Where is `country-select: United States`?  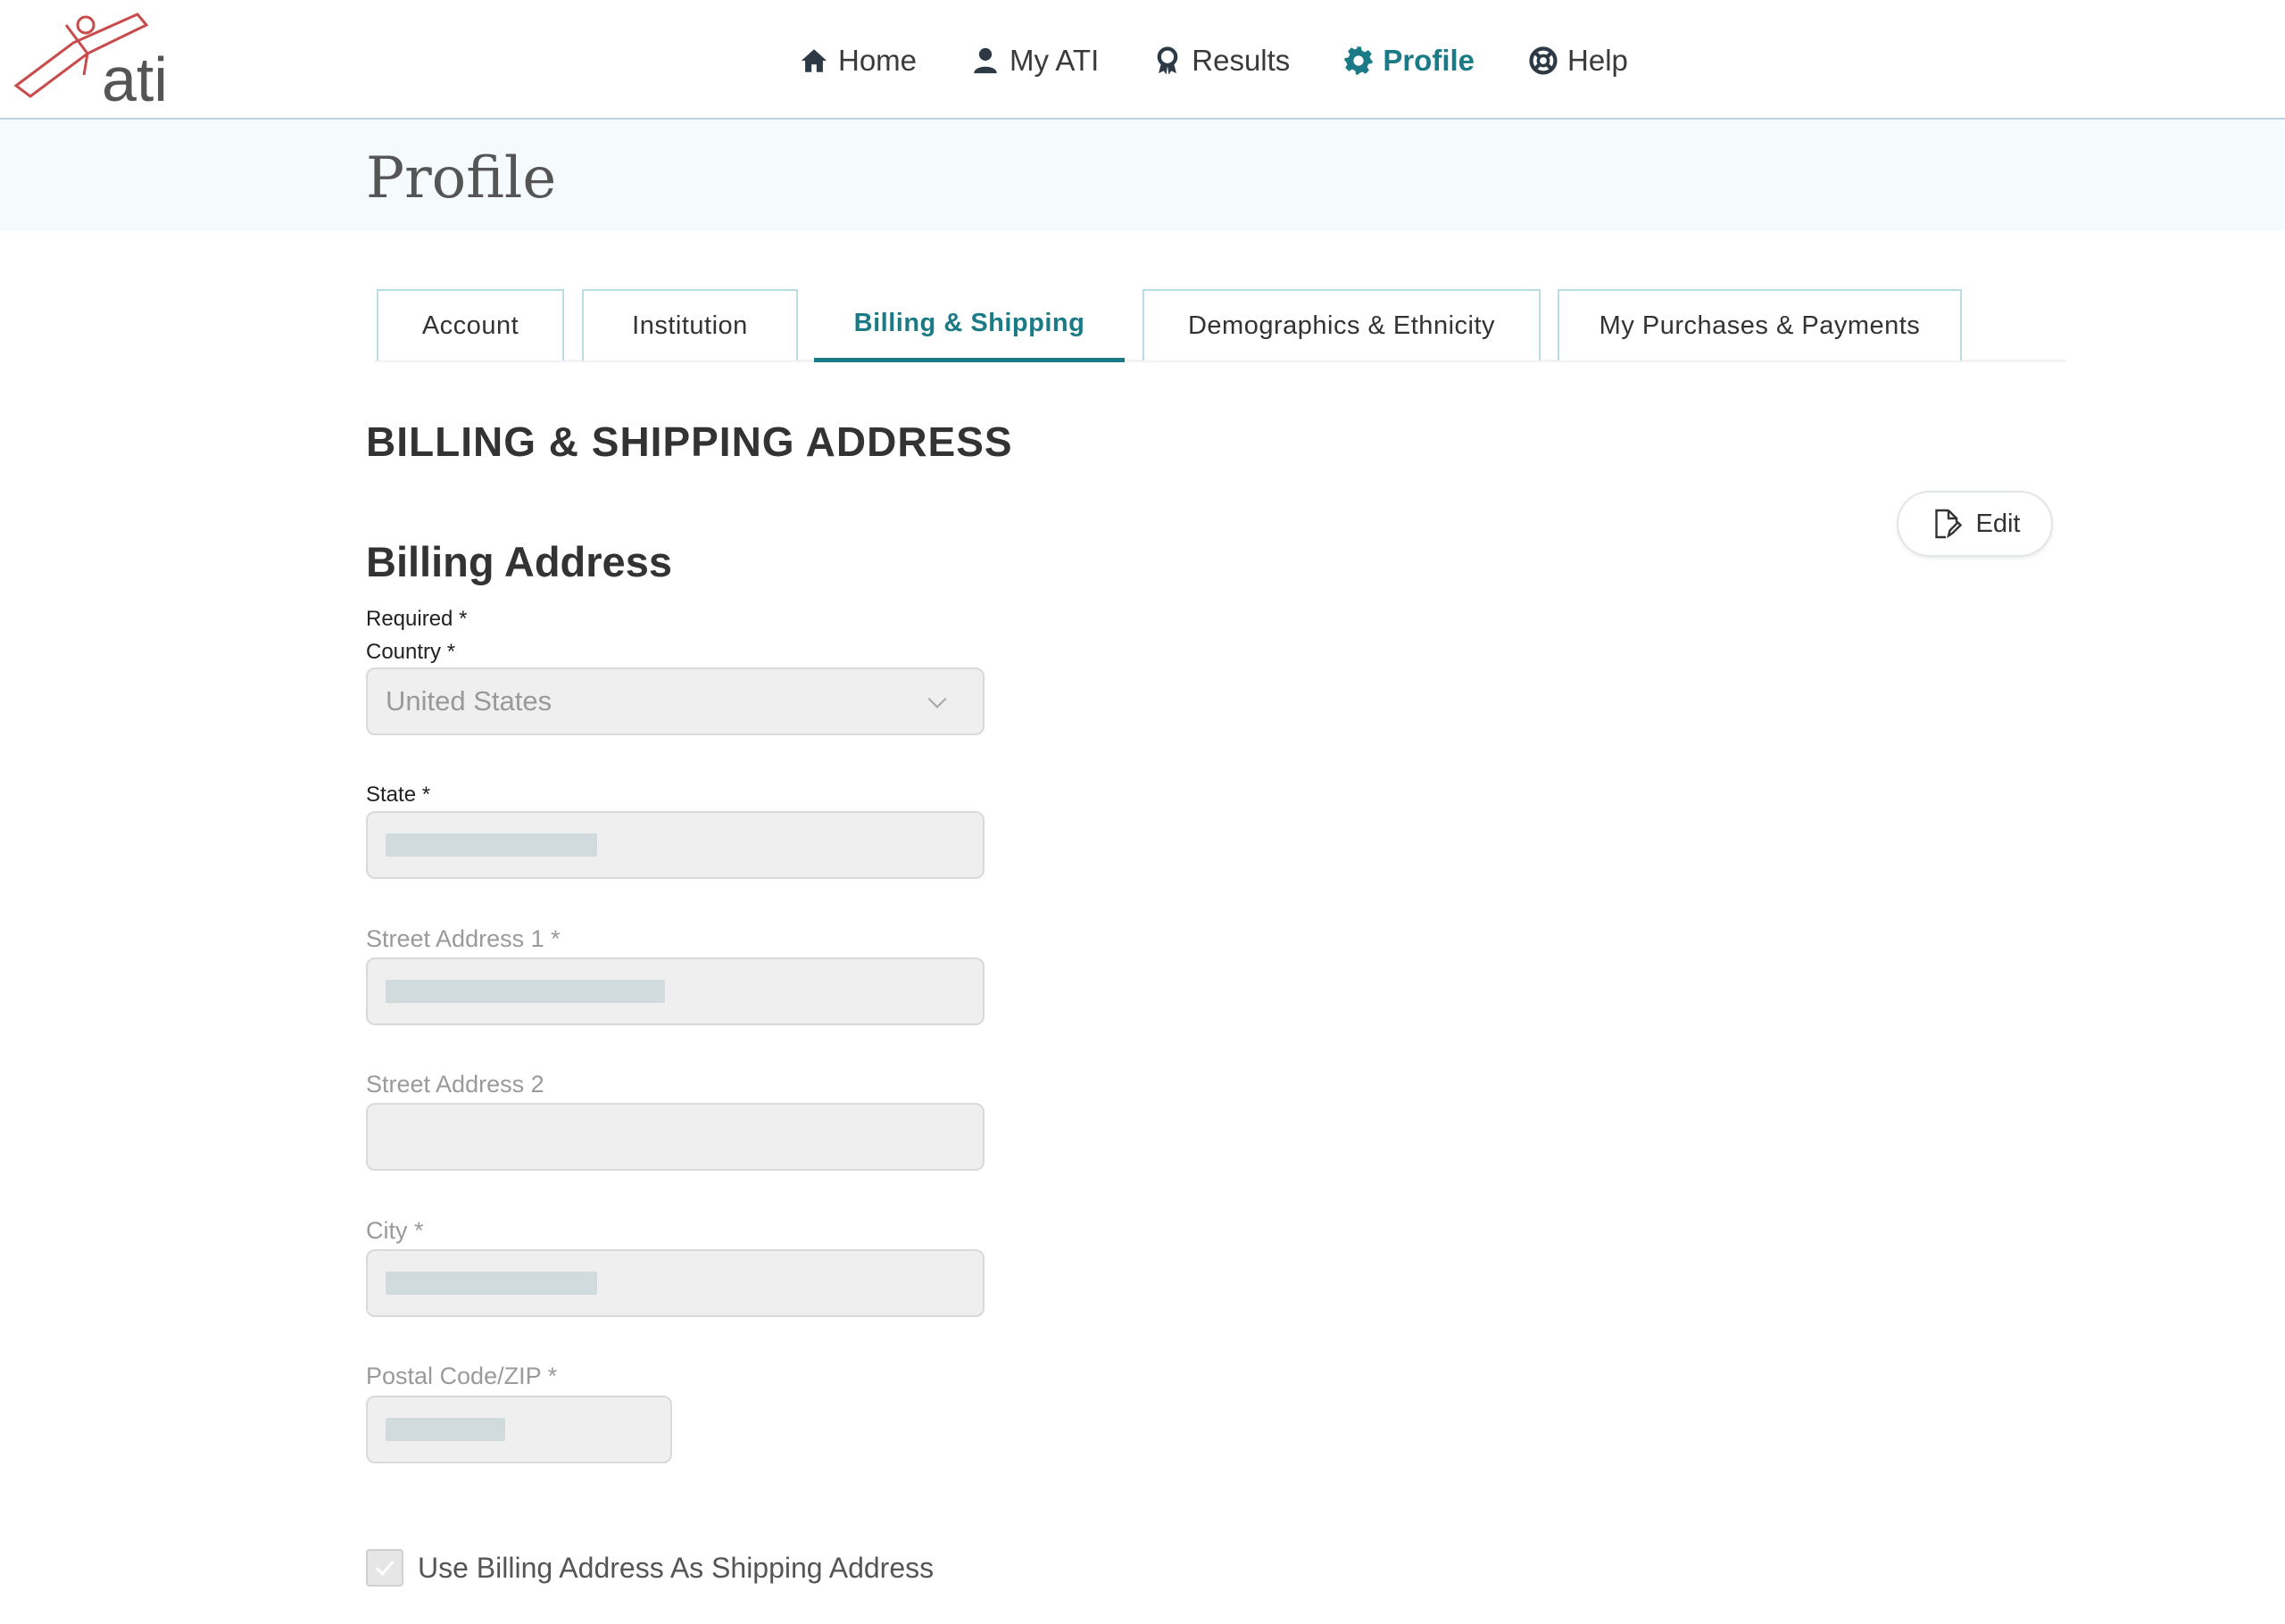 country-select: United States is located at coordinates (675, 701).